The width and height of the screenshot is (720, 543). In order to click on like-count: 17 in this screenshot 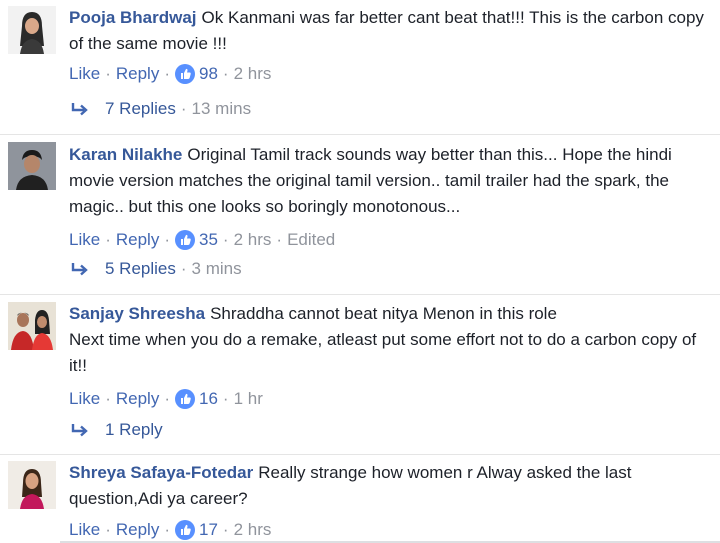, I will do `click(208, 530)`.